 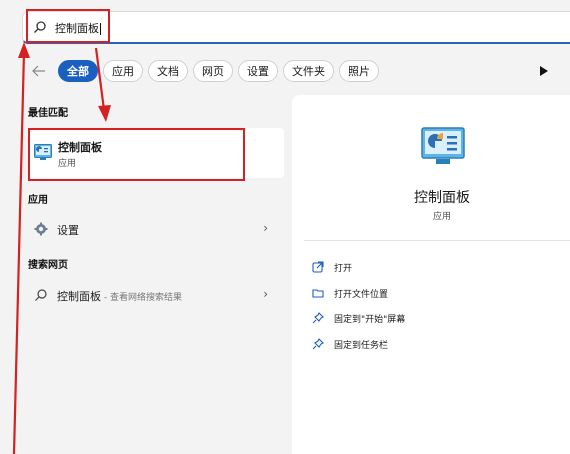 What do you see at coordinates (370, 319) in the screenshot?
I see `action-label: 固定到"开始"屏幕` at bounding box center [370, 319].